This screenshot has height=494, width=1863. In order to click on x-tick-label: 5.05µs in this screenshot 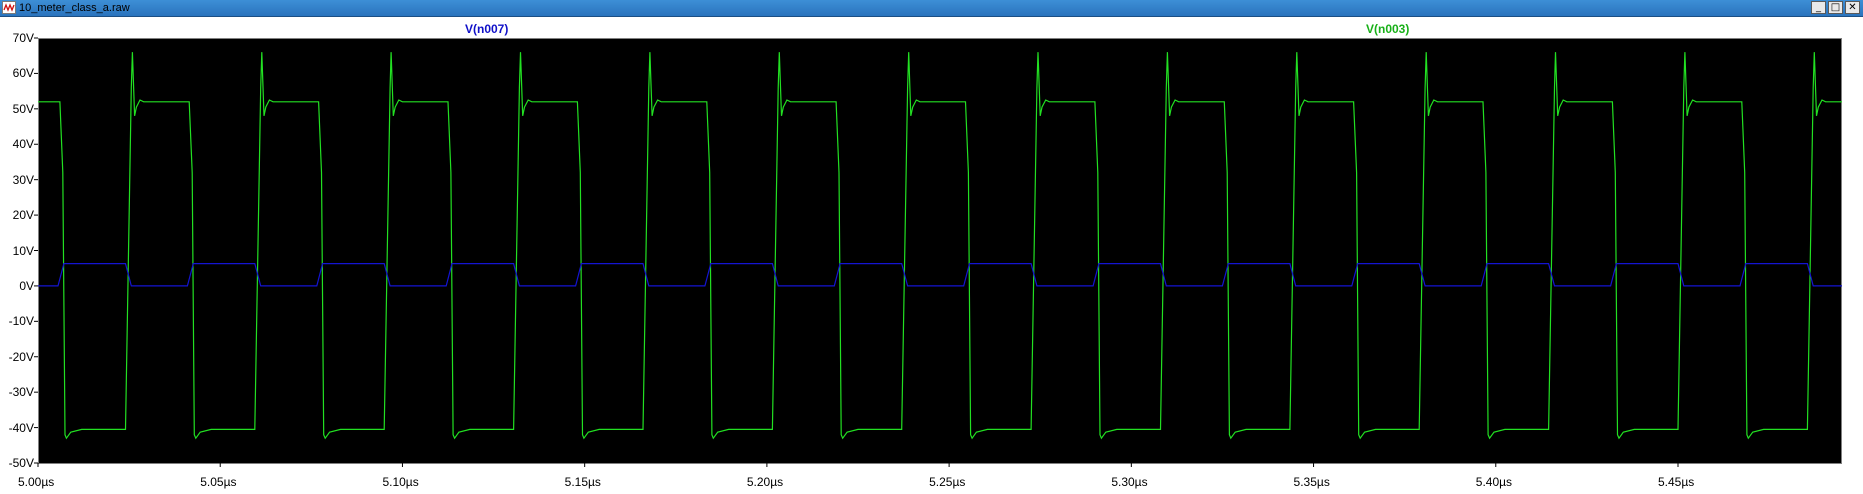, I will do `click(218, 482)`.